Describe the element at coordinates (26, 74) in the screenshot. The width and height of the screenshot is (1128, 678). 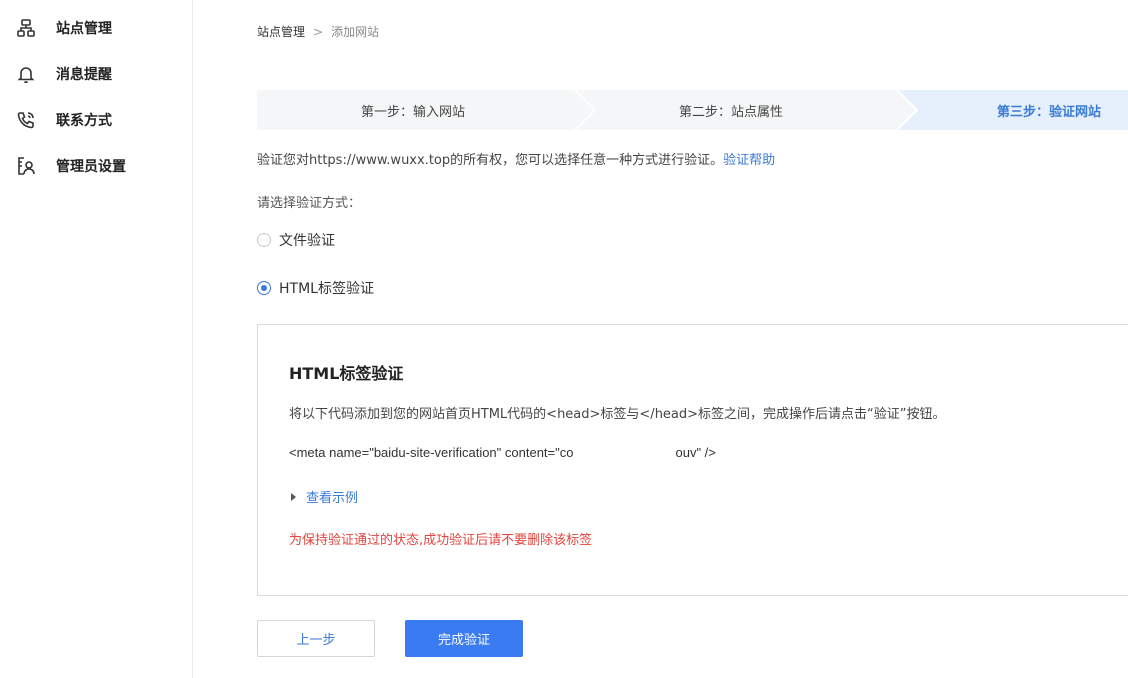
I see `bell-icon` at that location.